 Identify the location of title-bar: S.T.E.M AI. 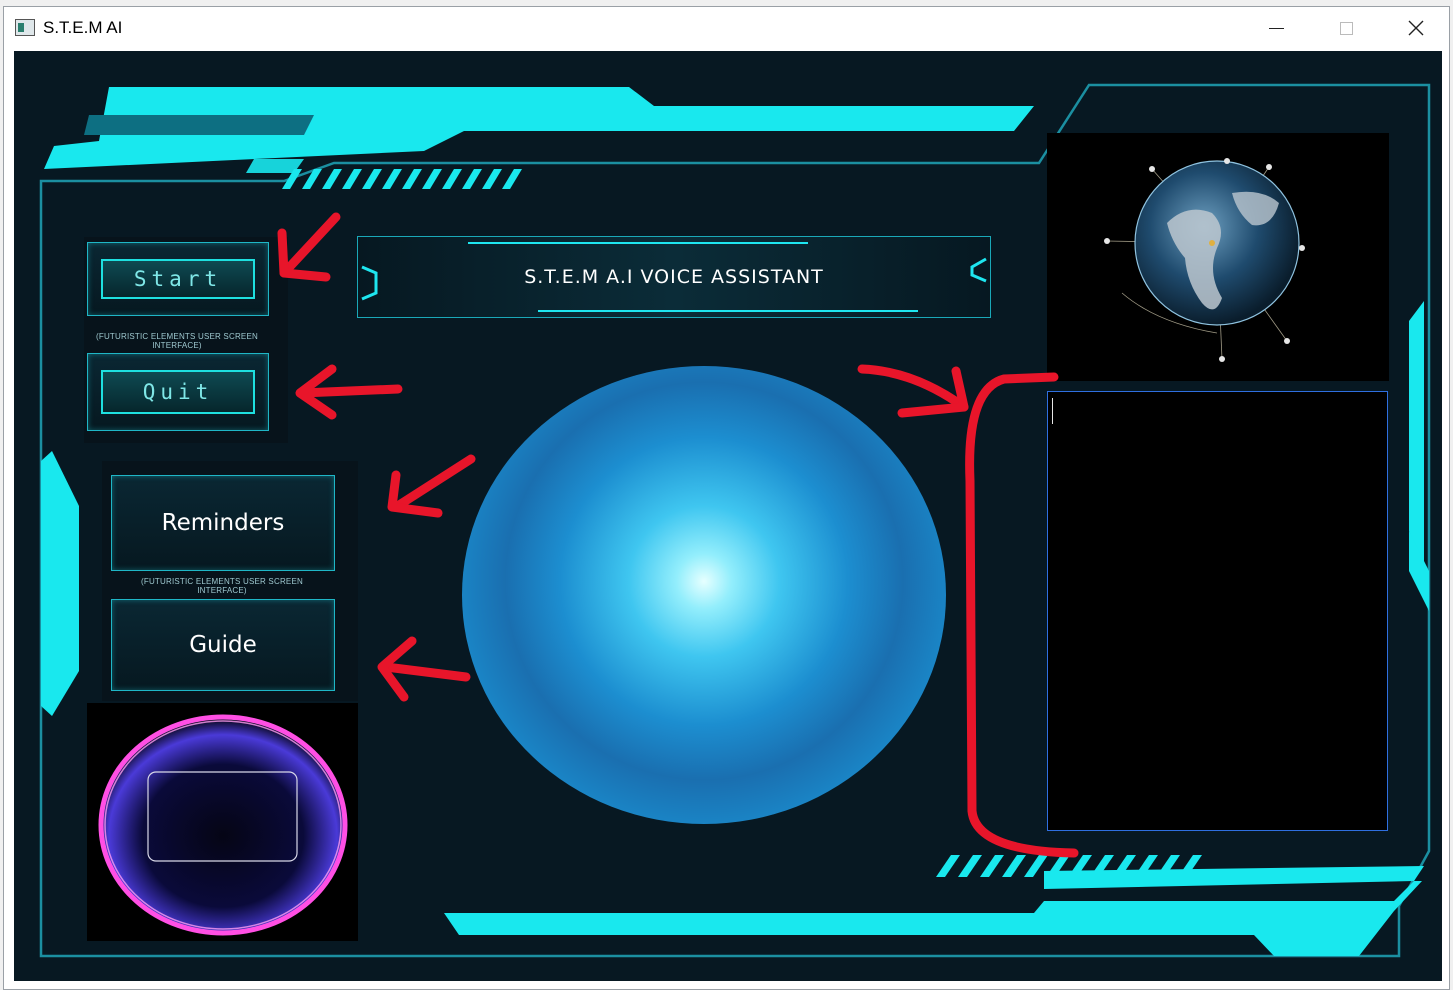
(726, 28).